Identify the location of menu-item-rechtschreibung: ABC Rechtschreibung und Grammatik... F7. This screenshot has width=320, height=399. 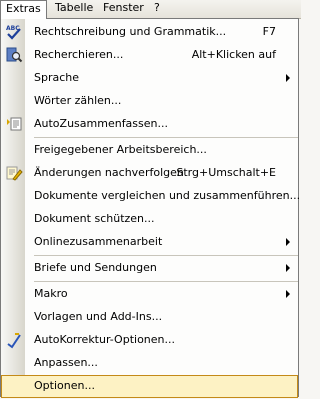
(149, 32).